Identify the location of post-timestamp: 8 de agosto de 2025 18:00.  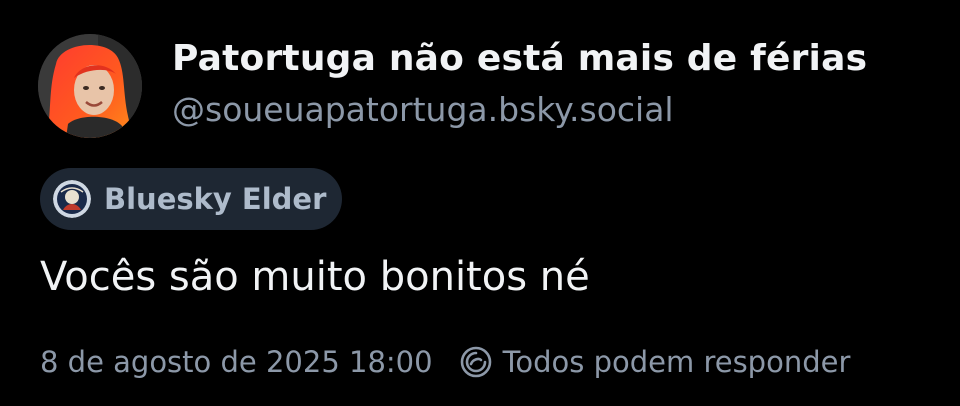
(236, 362).